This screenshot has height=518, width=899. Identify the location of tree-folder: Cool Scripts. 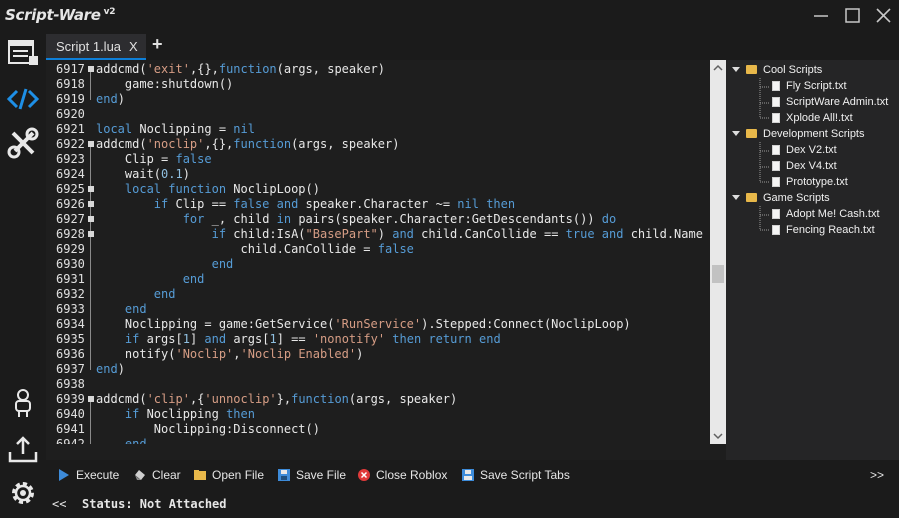
(777, 70).